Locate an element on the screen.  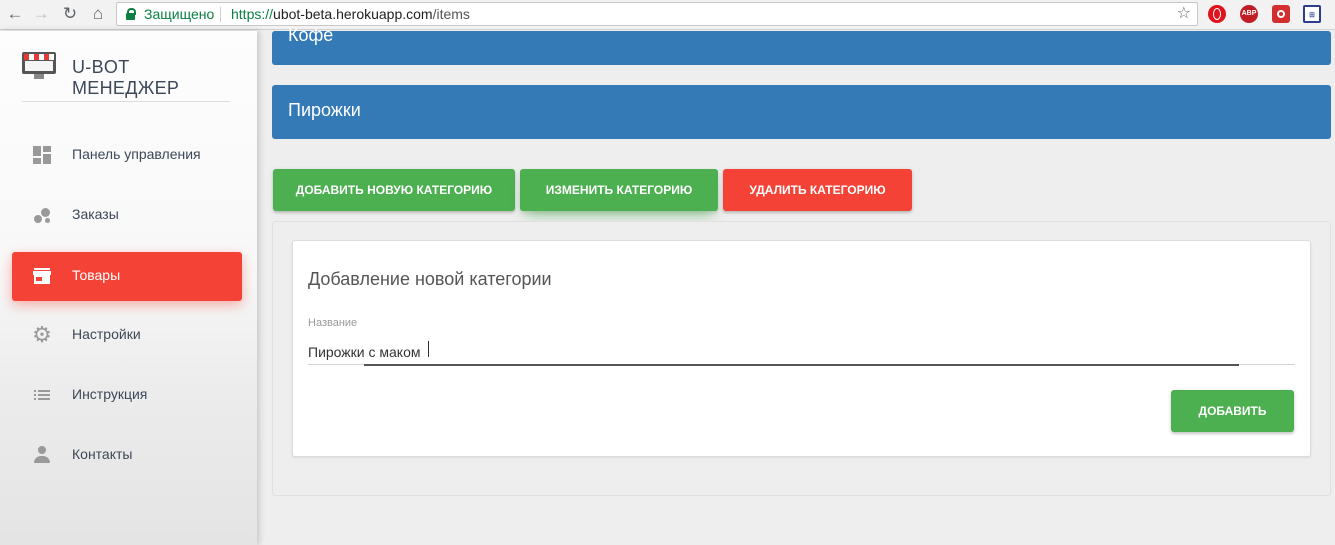
sidebar-item-label: Настройки is located at coordinates (106, 334).